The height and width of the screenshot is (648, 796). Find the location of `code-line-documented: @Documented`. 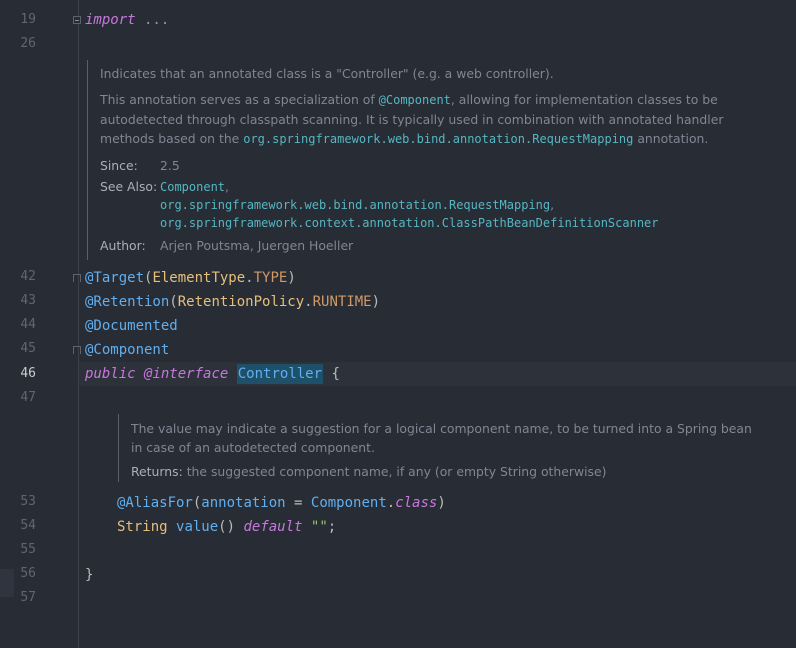

code-line-documented: @Documented is located at coordinates (131, 326).